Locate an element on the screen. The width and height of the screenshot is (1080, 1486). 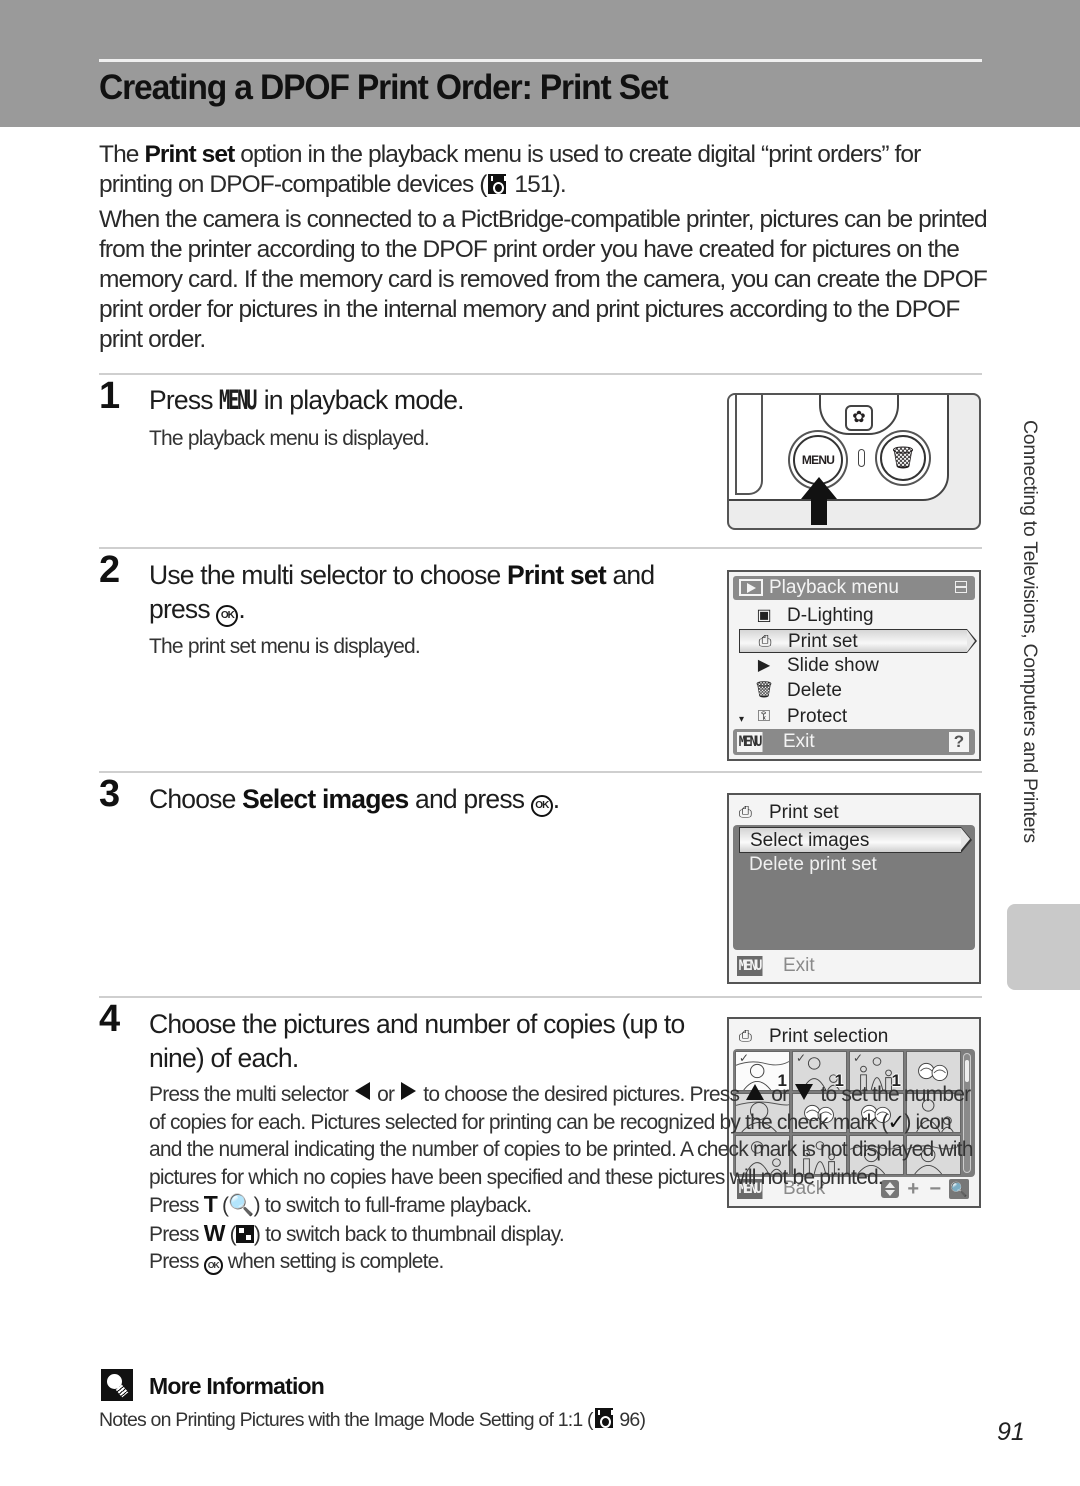
menu-item-d-lighting: ▣ D-Lighting is located at coordinates (853, 616).